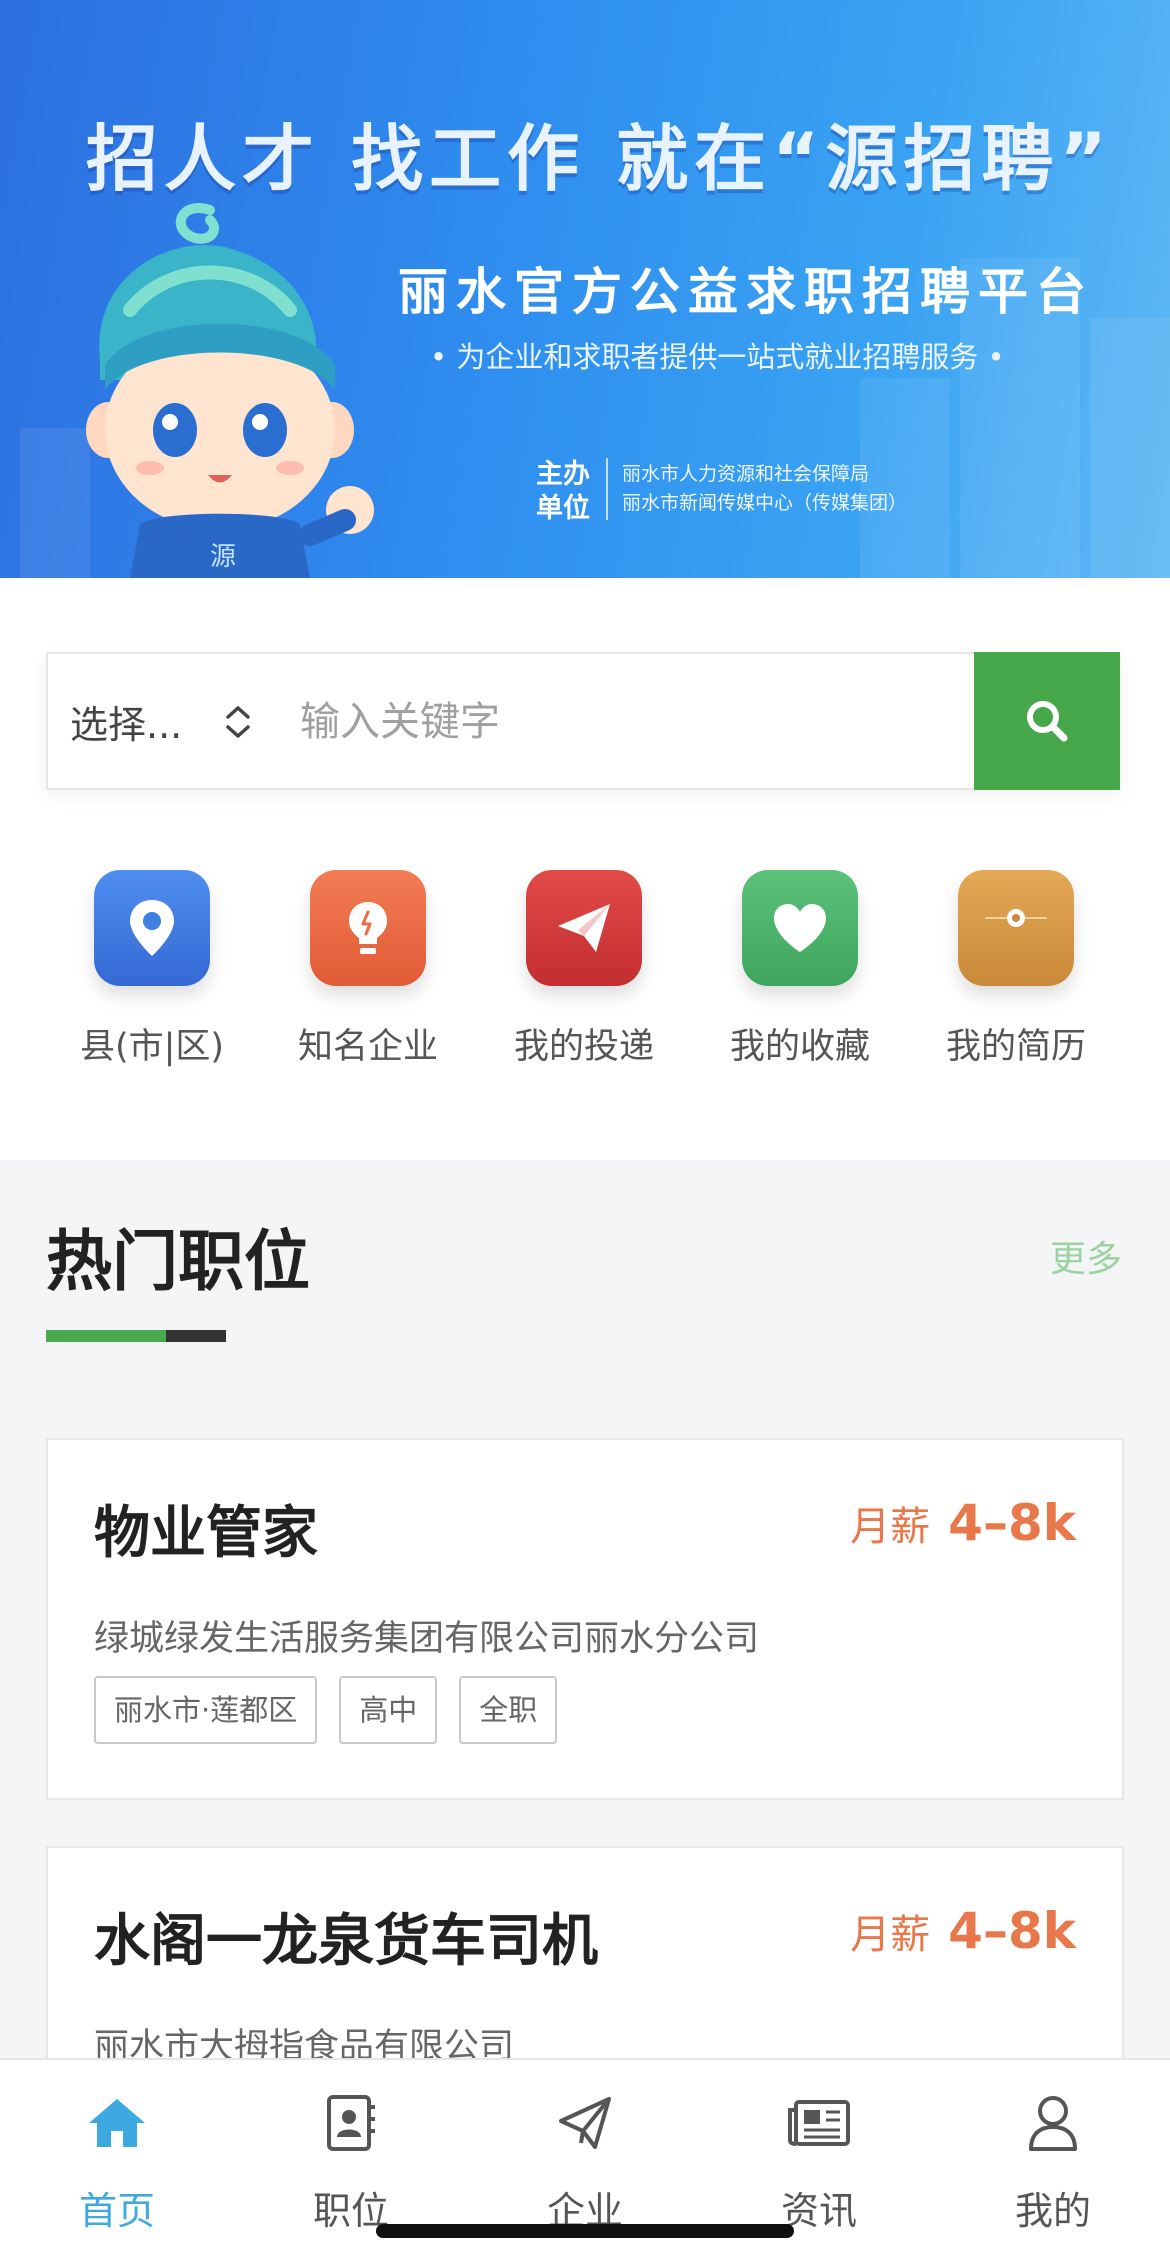 Image resolution: width=1170 pixels, height=2267 pixels. I want to click on job-tags: 丽水市·莲都区 高中 全职, so click(326, 1710).